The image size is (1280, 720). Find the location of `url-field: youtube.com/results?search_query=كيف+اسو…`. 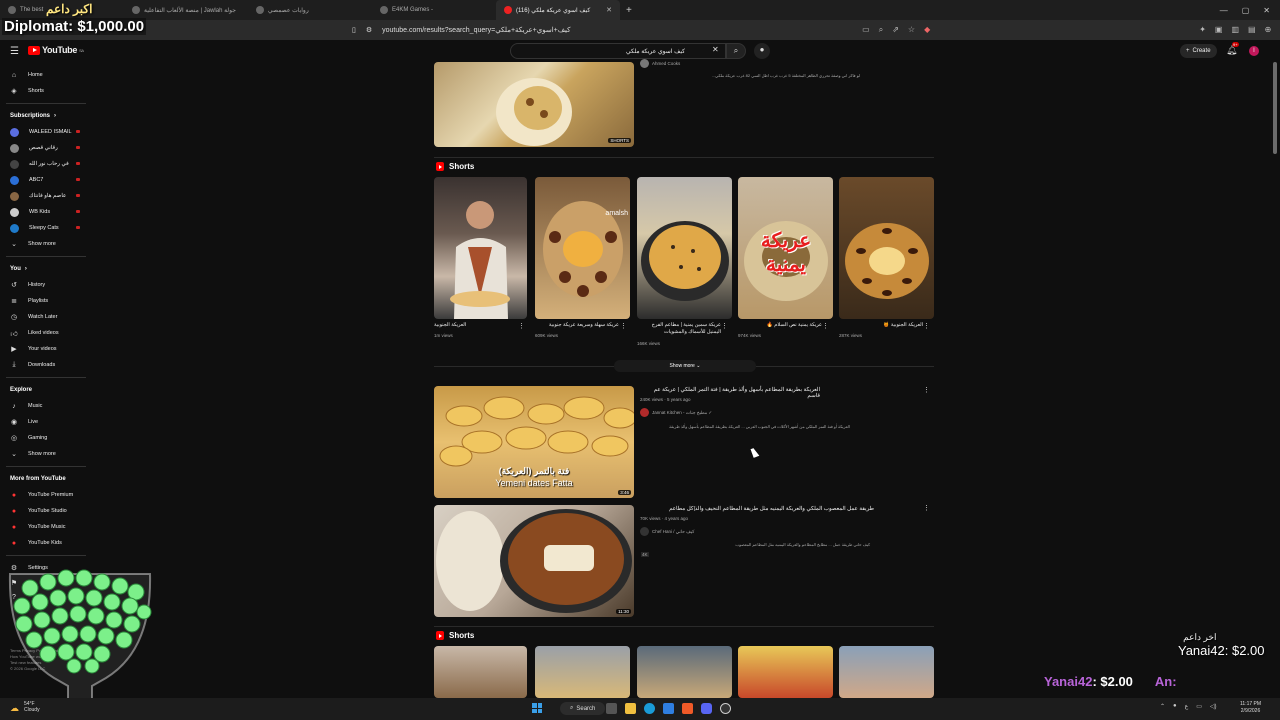

url-field: youtube.com/results?search_query=كيف+اسو… is located at coordinates (617, 30).